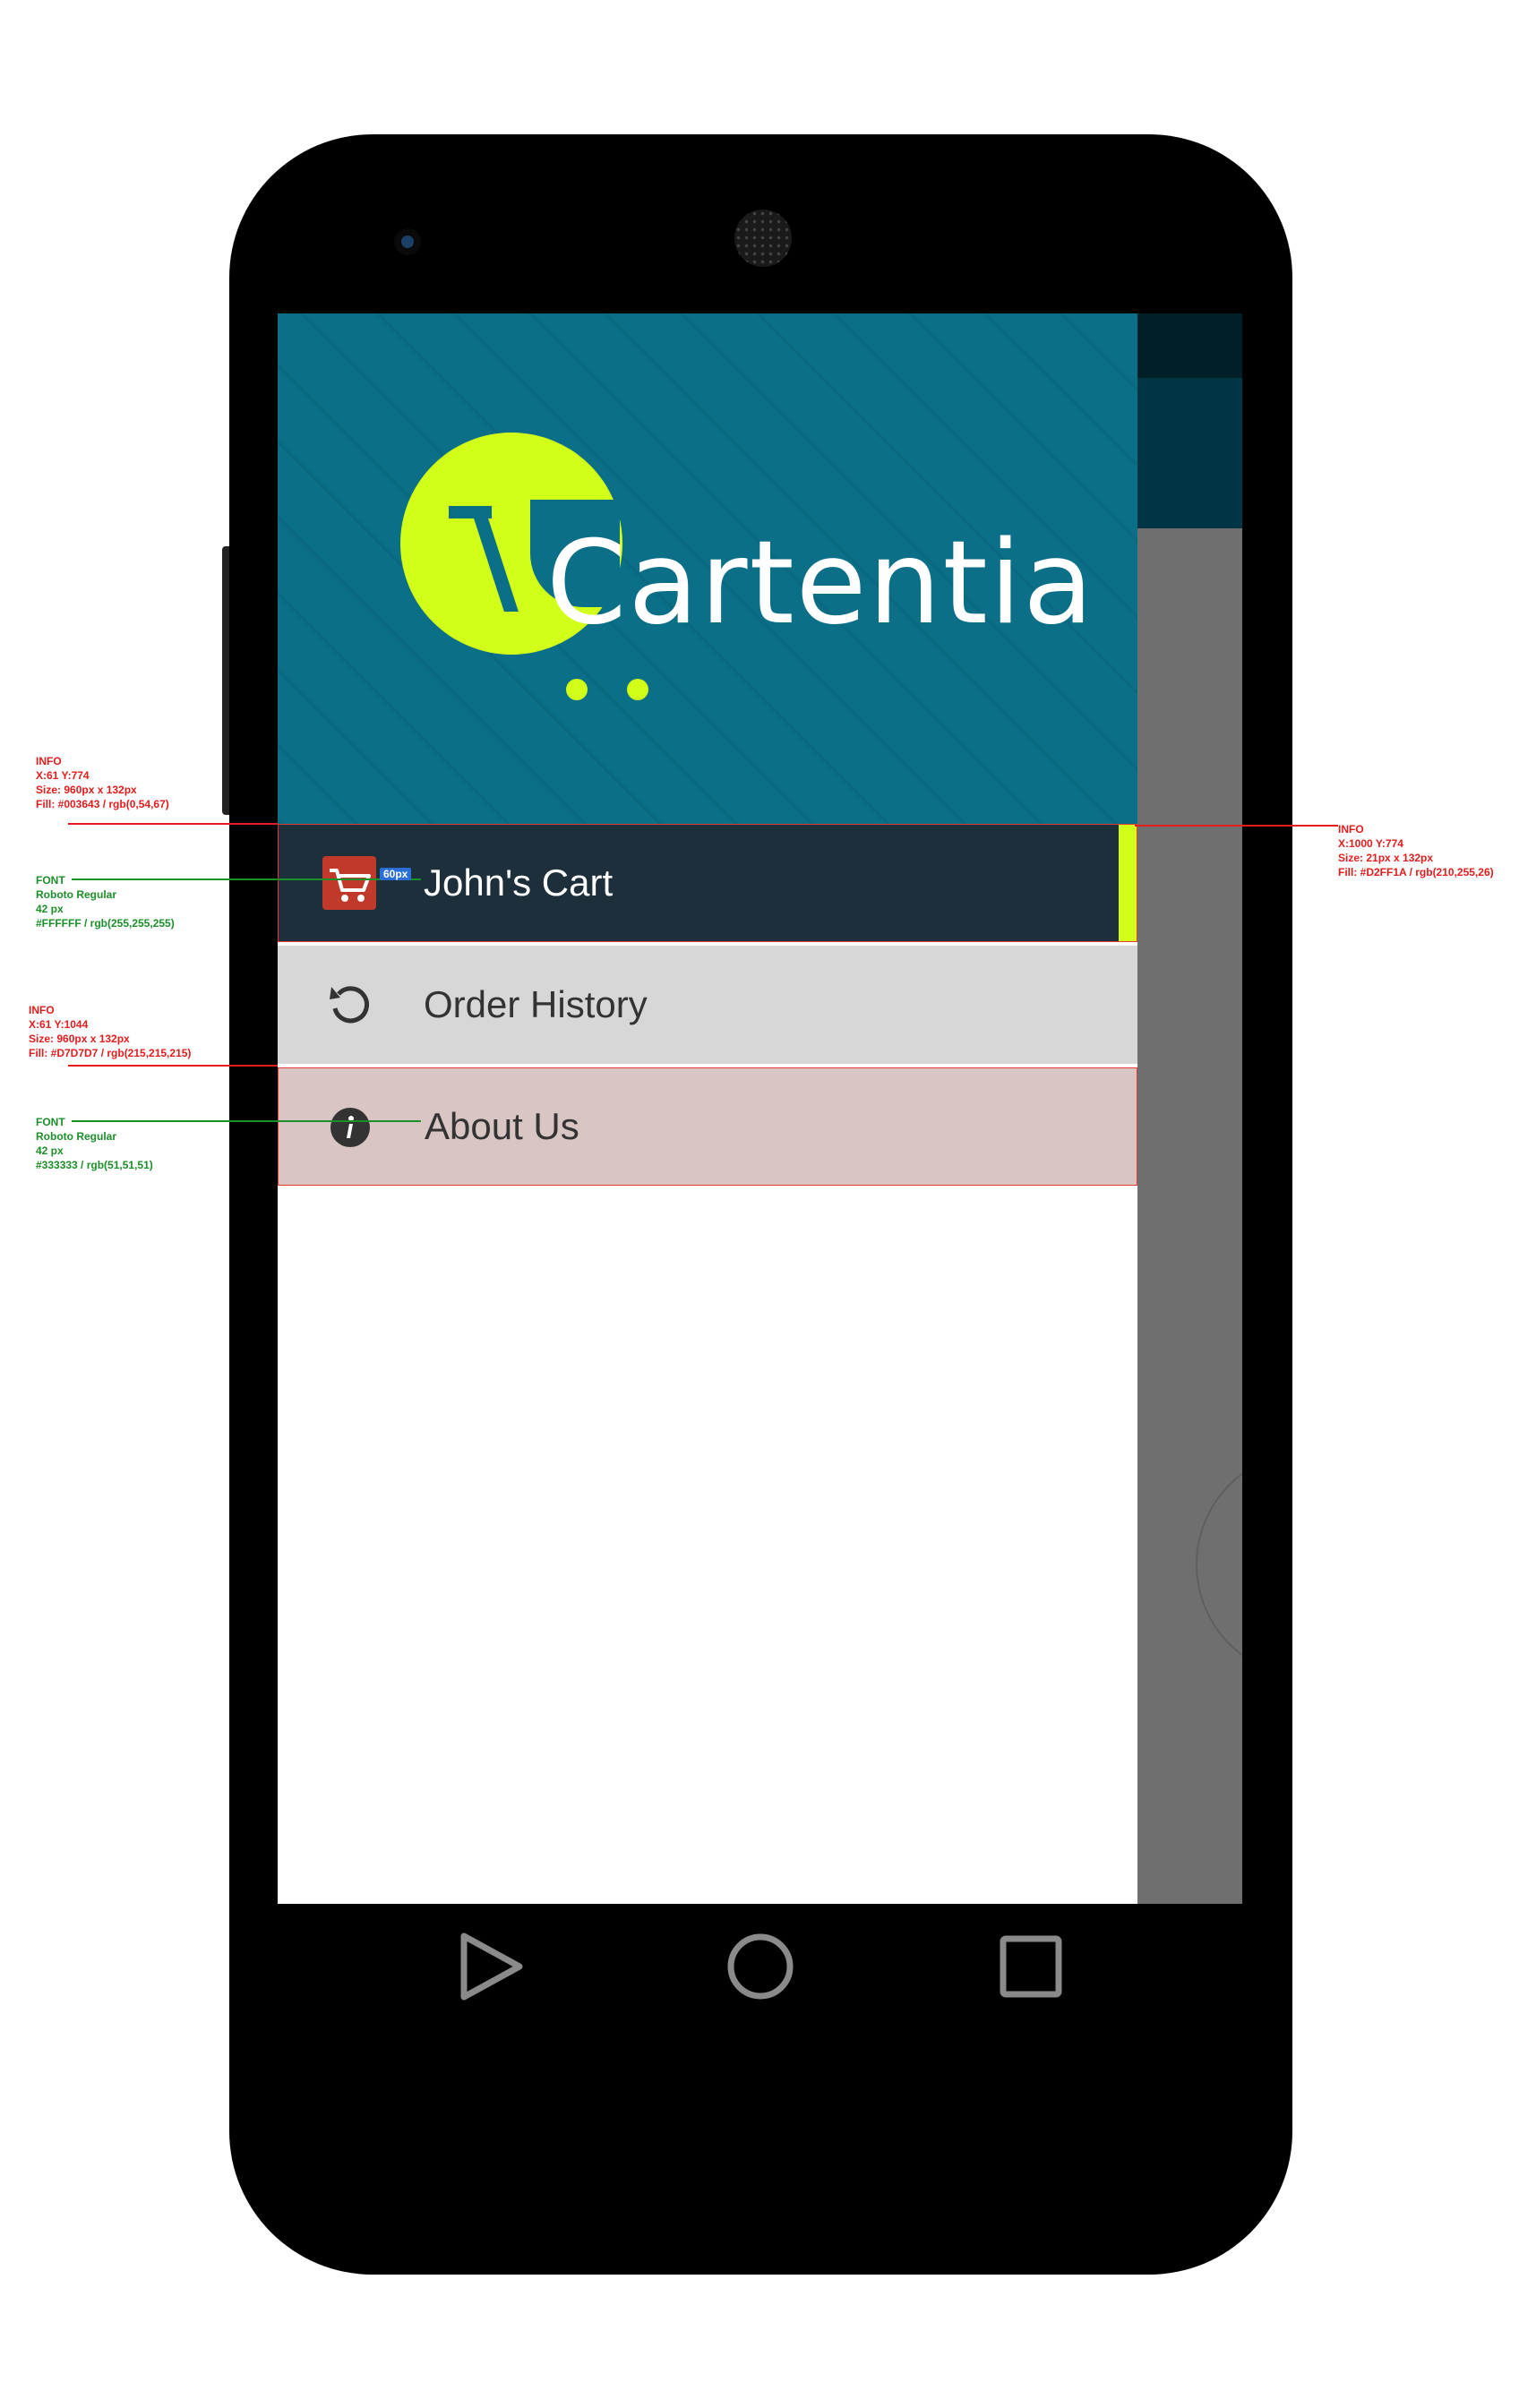 The image size is (1519, 2408). What do you see at coordinates (1128, 883) in the screenshot?
I see `active-indicator` at bounding box center [1128, 883].